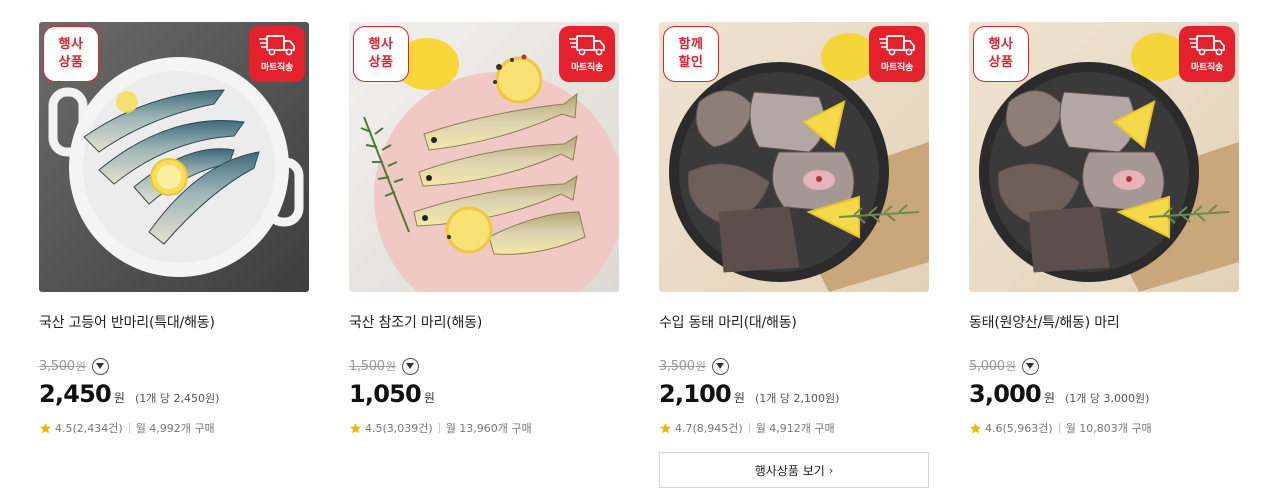 Image resolution: width=1263 pixels, height=500 pixels. What do you see at coordinates (89, 428) in the screenshot?
I see `rating-text: 4.5(2,434건)` at bounding box center [89, 428].